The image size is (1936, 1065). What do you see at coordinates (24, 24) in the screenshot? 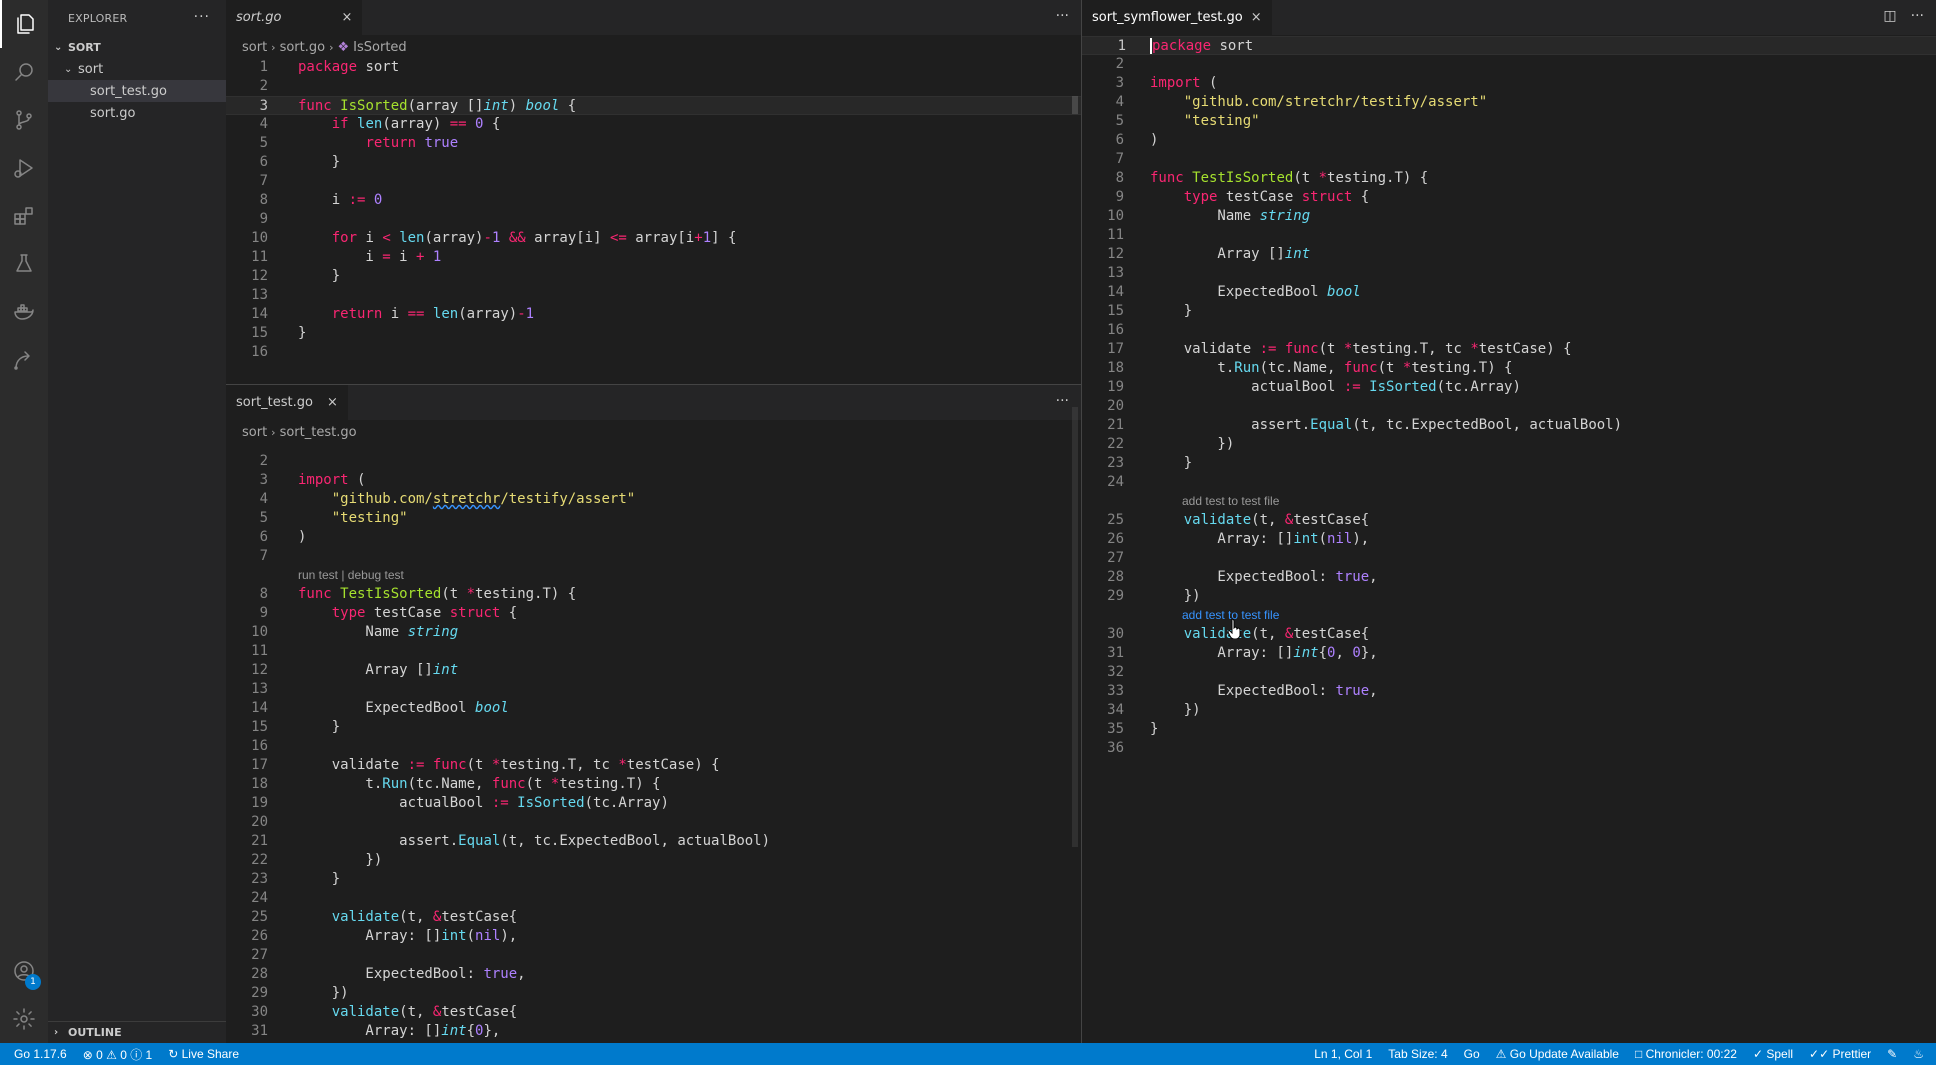
I see `files-icon` at bounding box center [24, 24].